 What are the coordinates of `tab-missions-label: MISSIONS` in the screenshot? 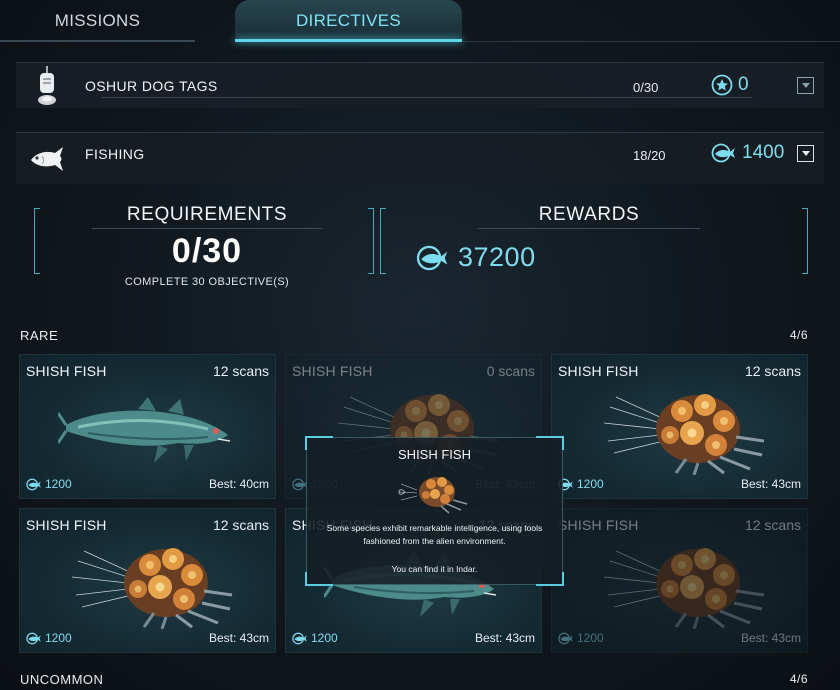 It's located at (97, 20).